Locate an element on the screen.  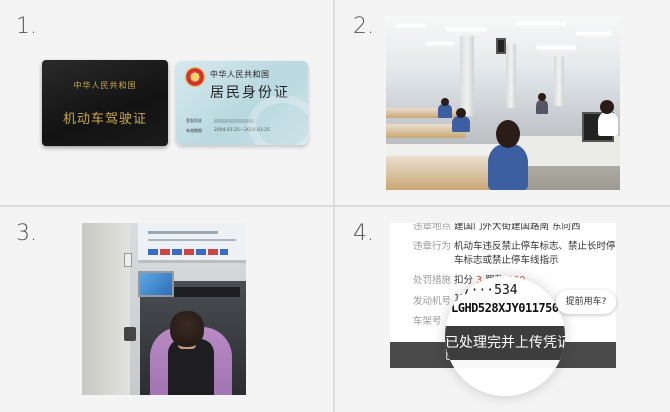
card-logos is located at coordinates (188, 252).